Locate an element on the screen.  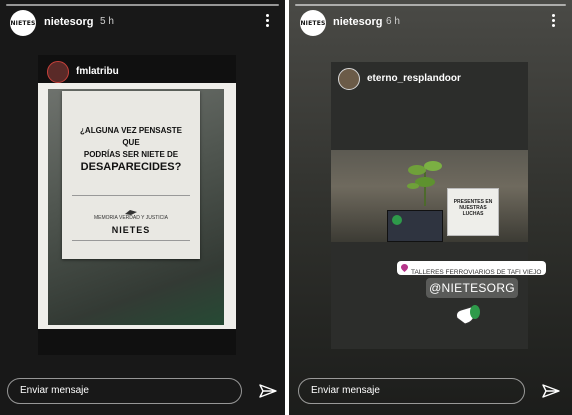
sign-white: PRESENTES EN NUESTRAS LUCHAS is located at coordinates (473, 212).